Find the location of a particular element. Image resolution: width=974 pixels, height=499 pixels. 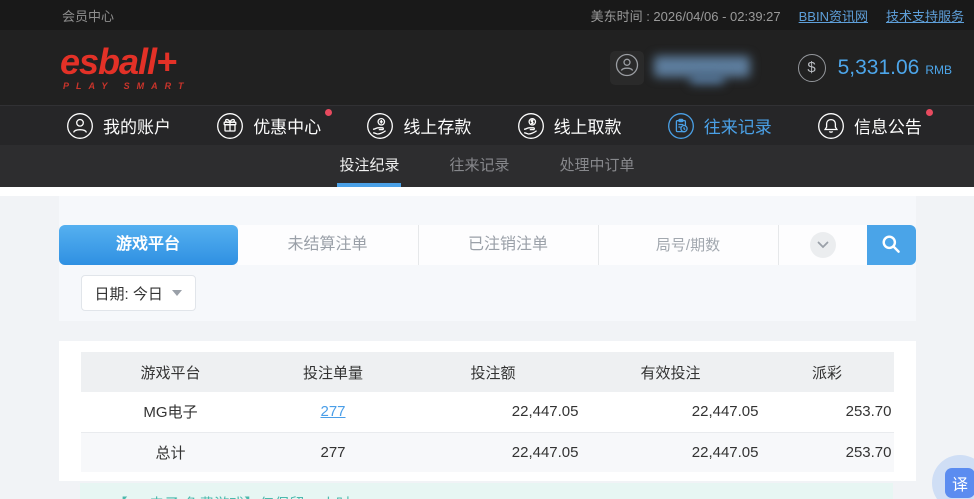

col-header-bet-count: 投注单量 is located at coordinates (333, 372).